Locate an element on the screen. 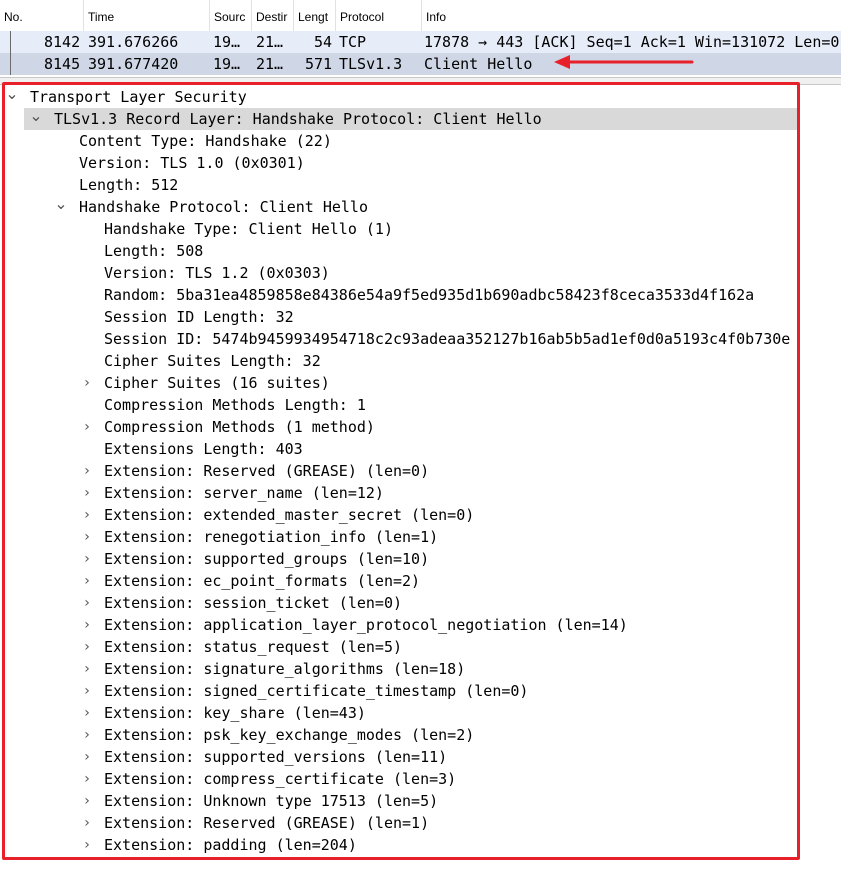 Image resolution: width=841 pixels, height=875 pixels. detail-tree-item: Content Type: Handshake (22) is located at coordinates (205, 141).